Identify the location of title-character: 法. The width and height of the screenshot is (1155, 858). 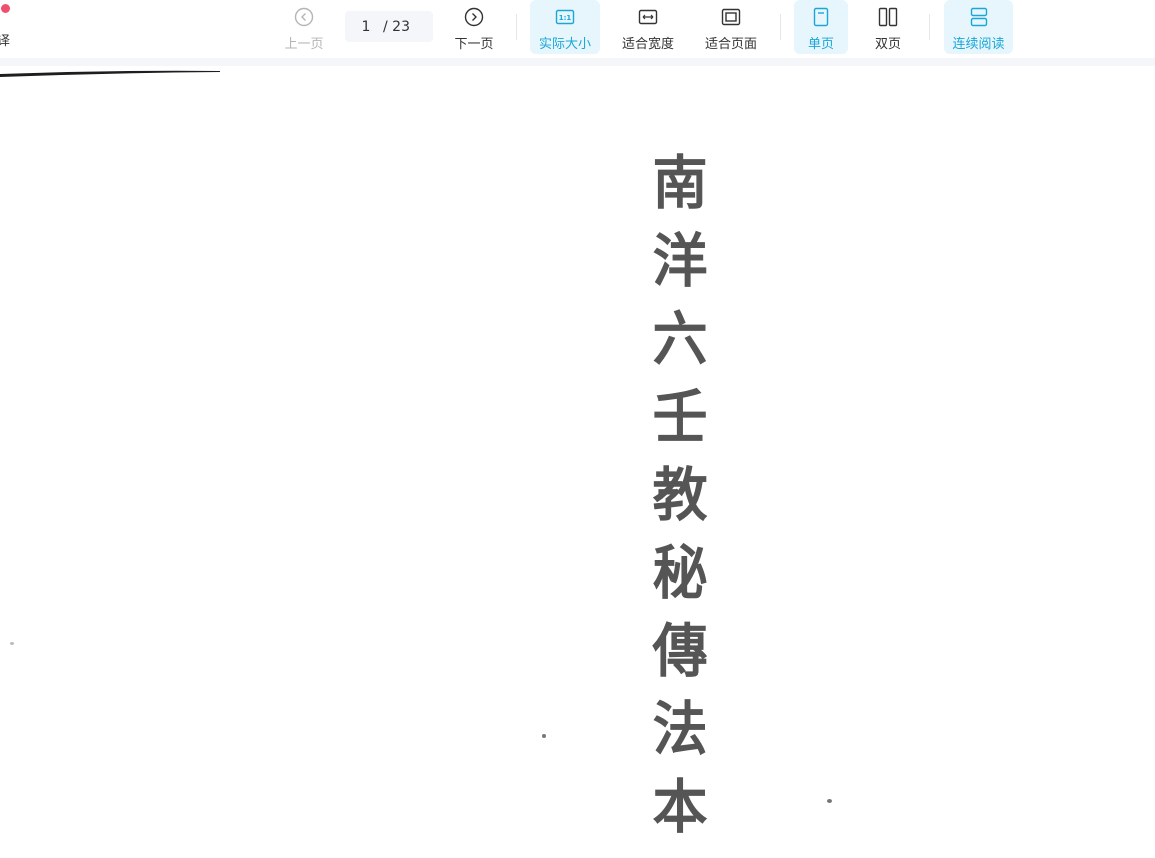
(680, 729).